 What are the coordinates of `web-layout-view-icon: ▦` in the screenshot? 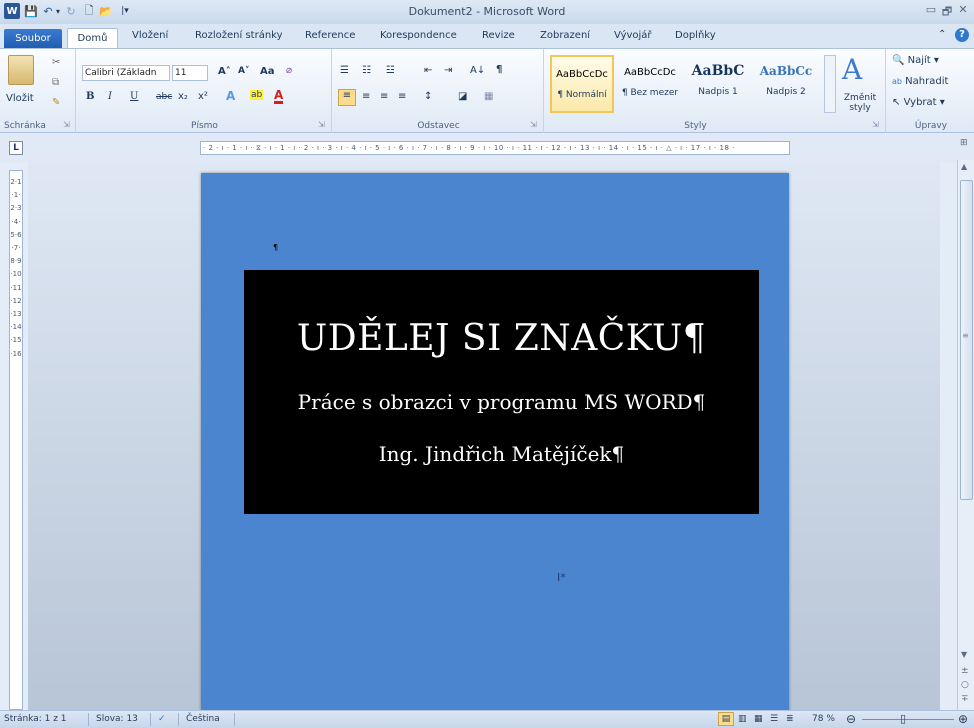 It's located at (758, 719).